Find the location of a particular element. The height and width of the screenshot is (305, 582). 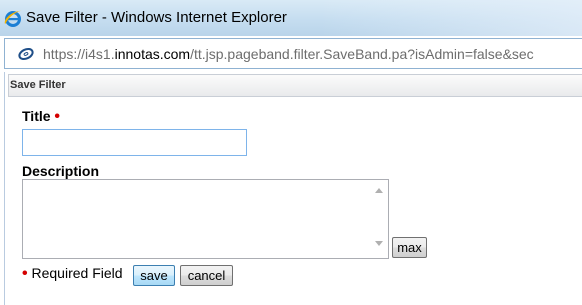

title-bar-glow is located at coordinates (451, 18).